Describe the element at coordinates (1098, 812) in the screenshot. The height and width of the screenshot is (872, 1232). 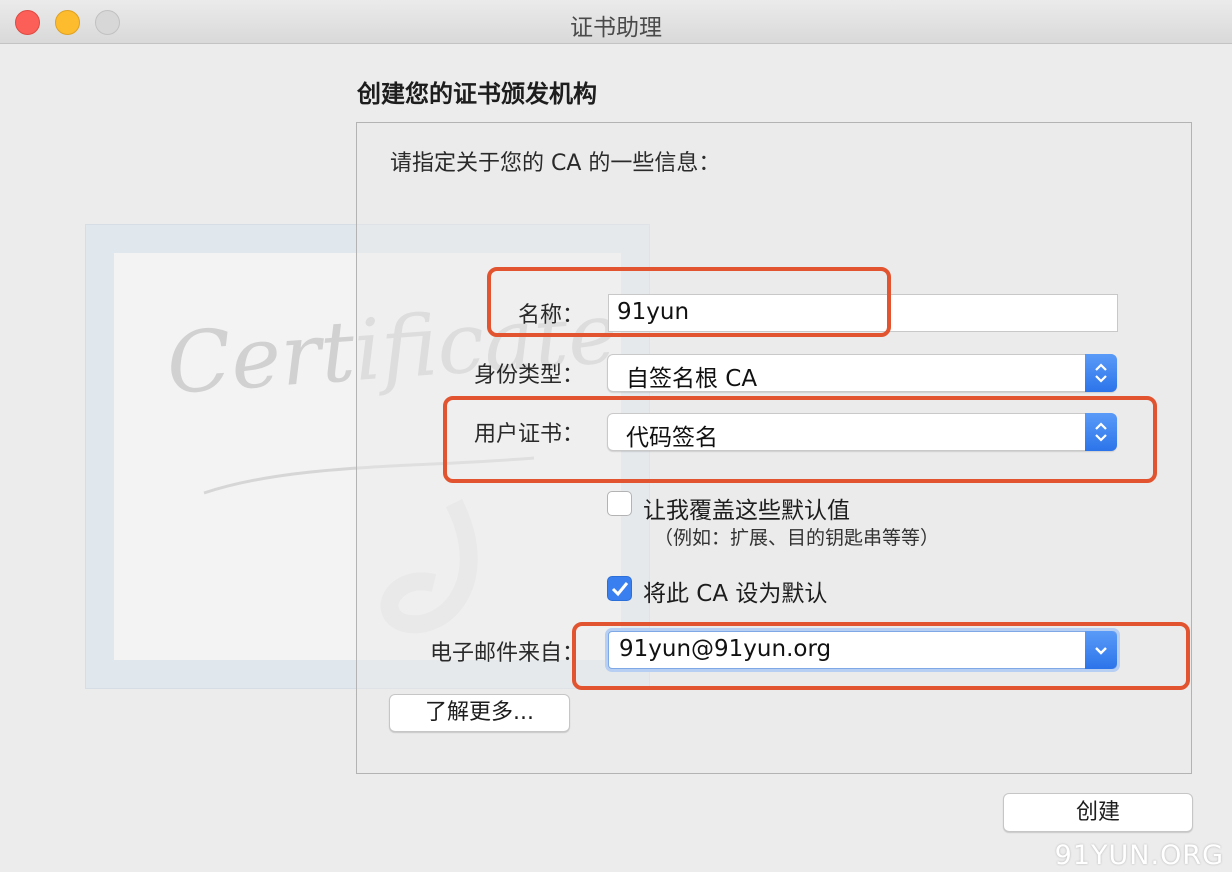
I see `create-button: 创建` at that location.